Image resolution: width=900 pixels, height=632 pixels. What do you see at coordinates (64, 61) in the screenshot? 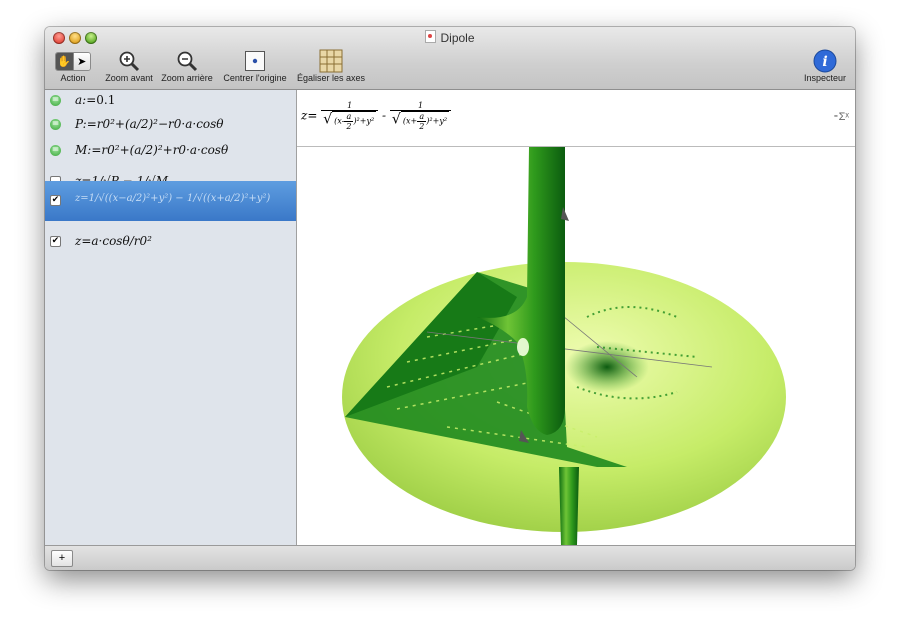
I see `hand-icon: ✋` at bounding box center [64, 61].